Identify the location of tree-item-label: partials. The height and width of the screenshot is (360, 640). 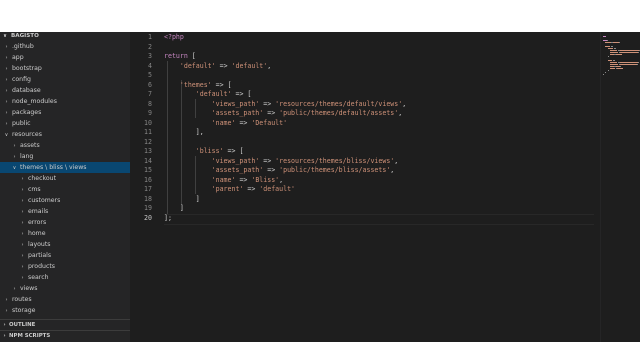
(39, 255).